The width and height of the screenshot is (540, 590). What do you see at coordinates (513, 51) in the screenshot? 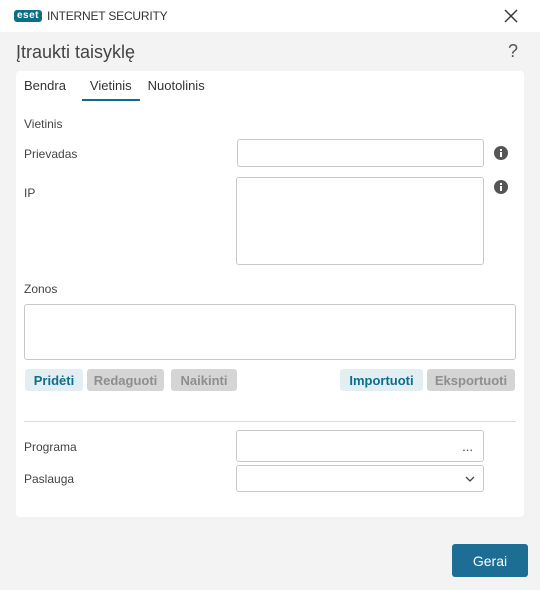
I see `help-icon: ?` at bounding box center [513, 51].